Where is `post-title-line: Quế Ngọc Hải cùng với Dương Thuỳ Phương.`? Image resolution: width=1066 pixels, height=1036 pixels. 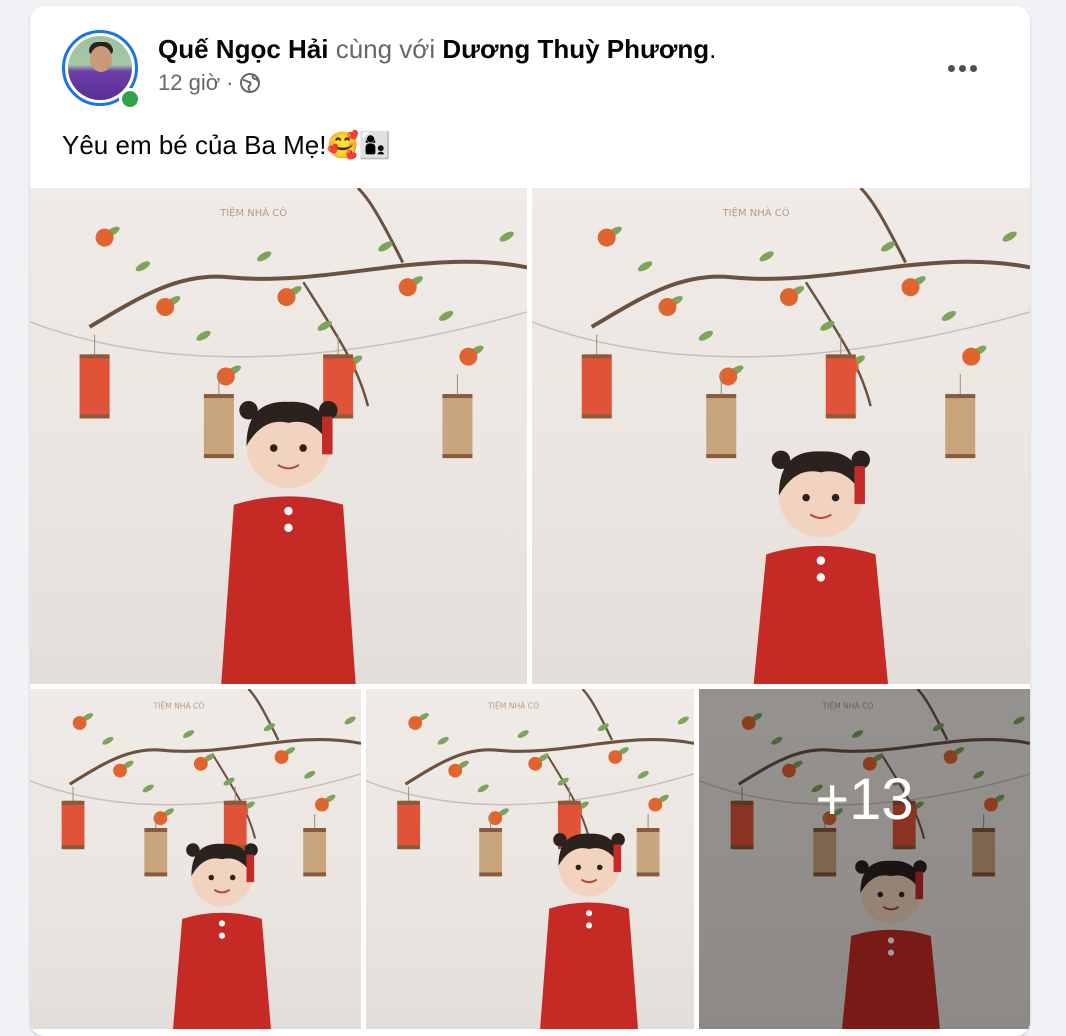 post-title-line: Quế Ngọc Hải cùng với Dương Thuỳ Phương. is located at coordinates (437, 49).